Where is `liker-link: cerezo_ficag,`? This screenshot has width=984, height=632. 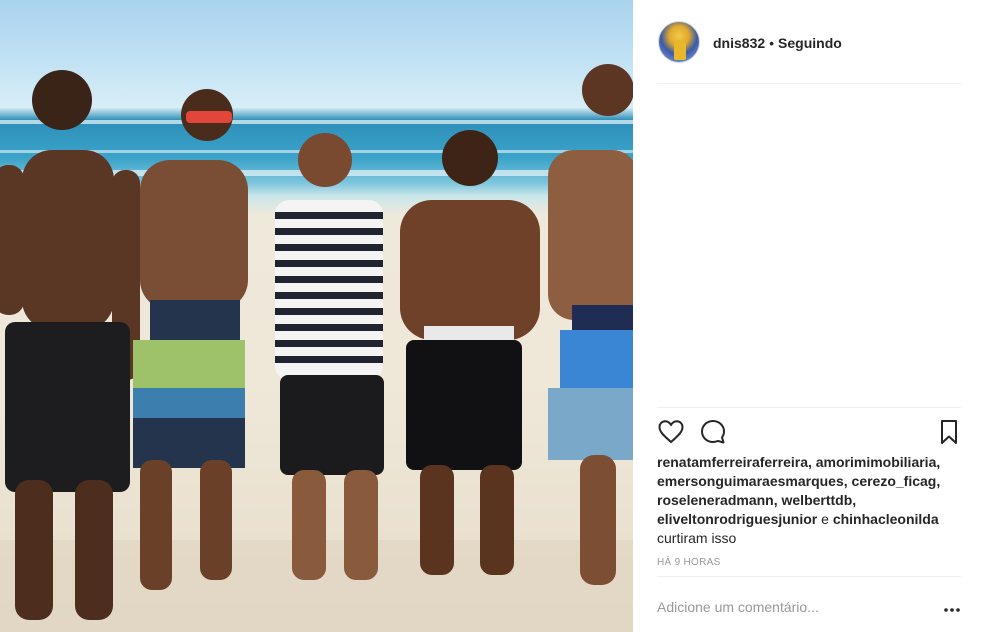 liker-link: cerezo_ficag, is located at coordinates (896, 481).